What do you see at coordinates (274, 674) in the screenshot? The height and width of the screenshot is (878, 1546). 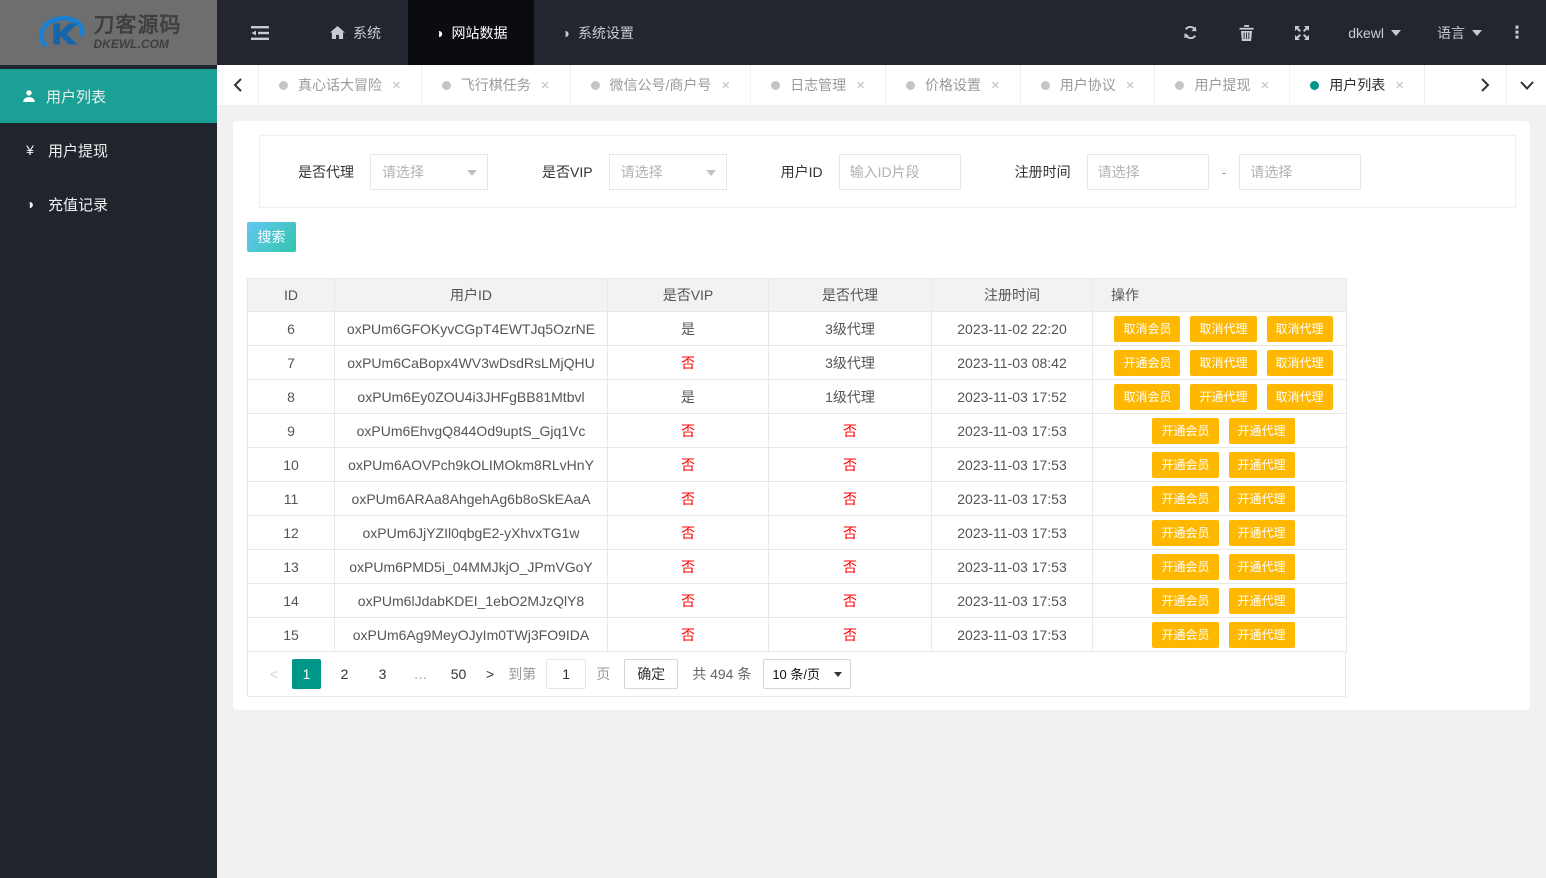 I see `prev-page-button: <` at bounding box center [274, 674].